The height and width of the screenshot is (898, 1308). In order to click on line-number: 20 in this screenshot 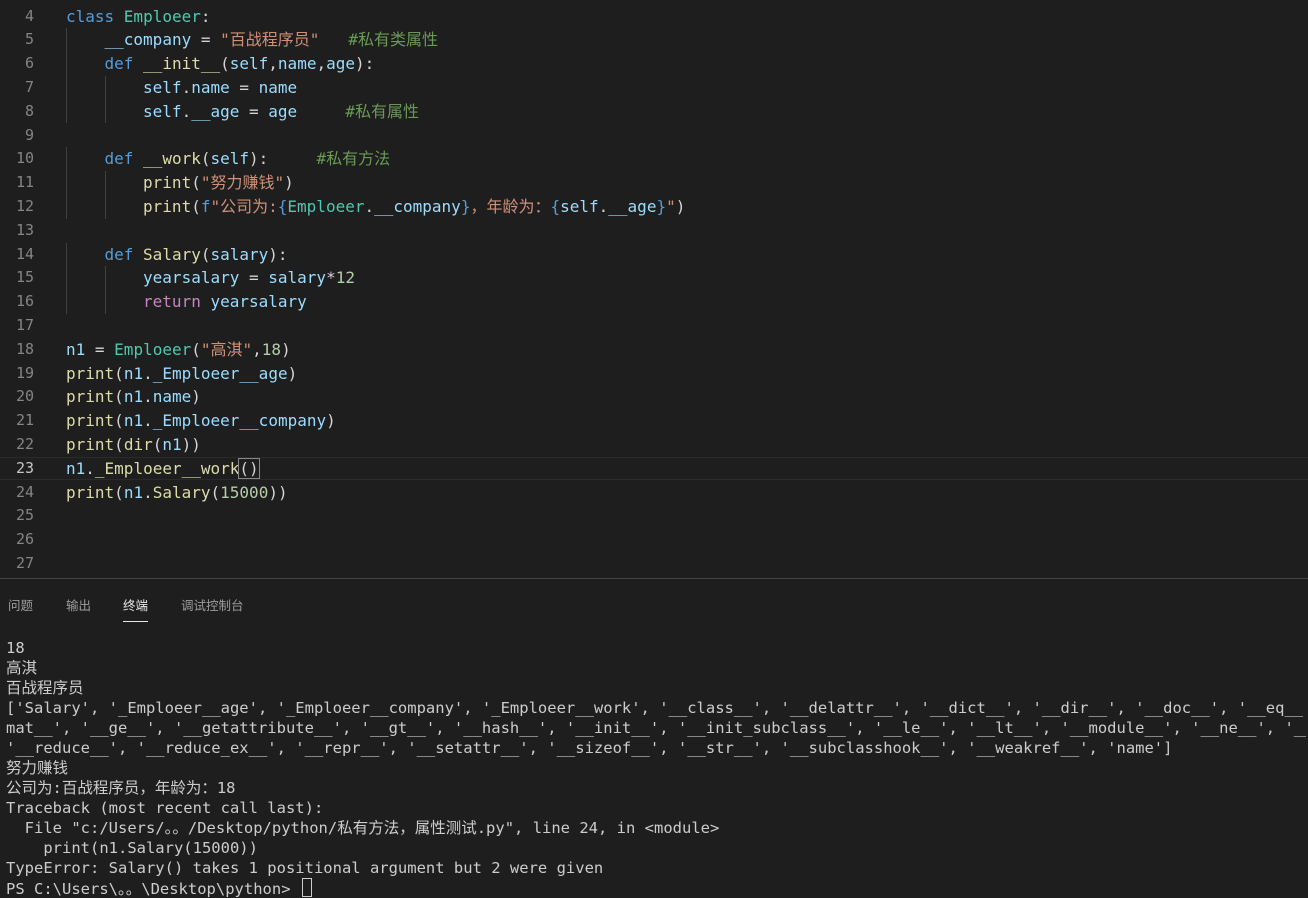, I will do `click(24, 396)`.